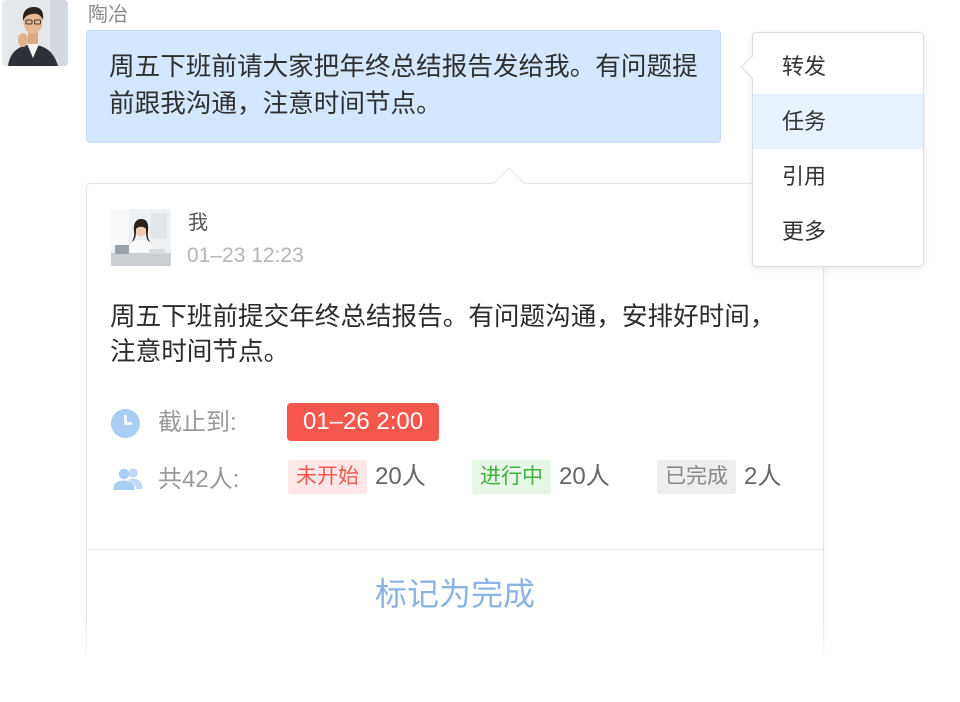 The width and height of the screenshot is (960, 702). Describe the element at coordinates (696, 477) in the screenshot. I see `status-tag: 已完成` at that location.